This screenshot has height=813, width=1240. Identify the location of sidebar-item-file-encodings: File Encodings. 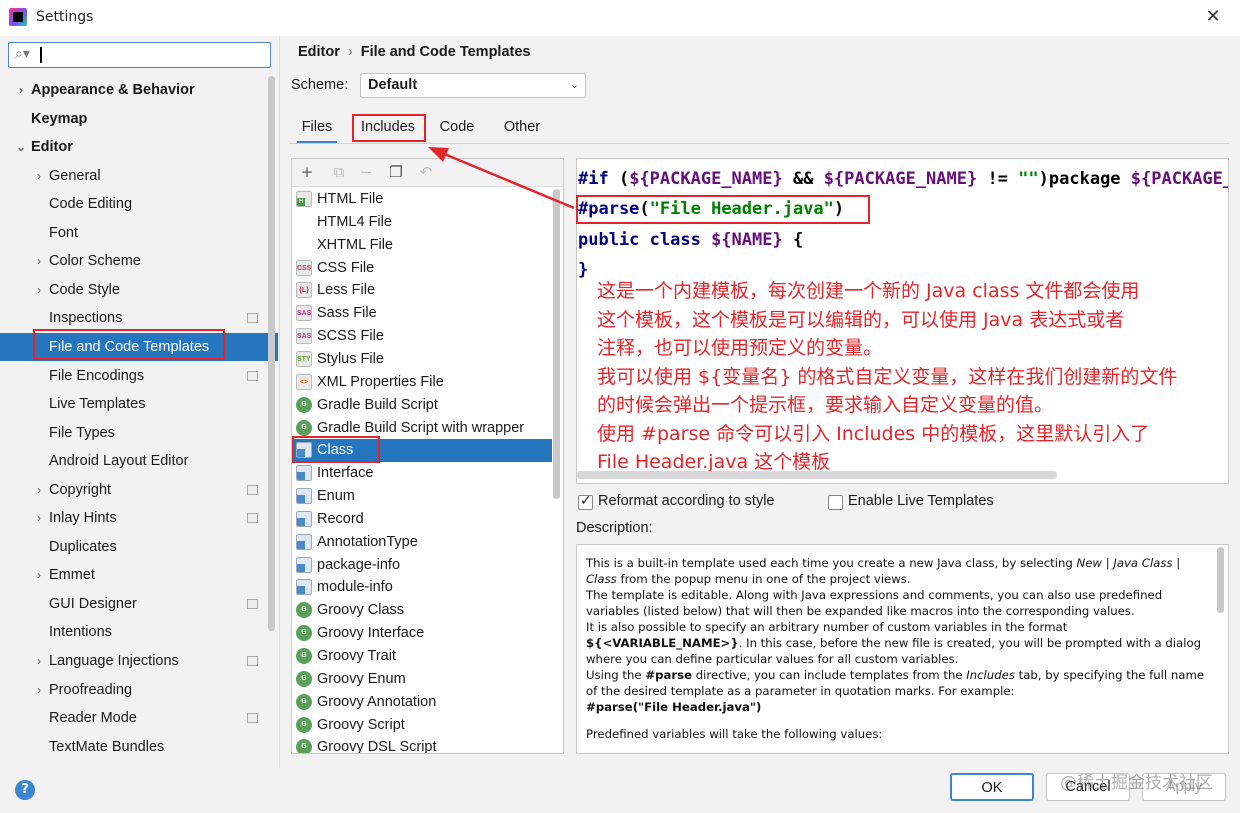
(139, 376).